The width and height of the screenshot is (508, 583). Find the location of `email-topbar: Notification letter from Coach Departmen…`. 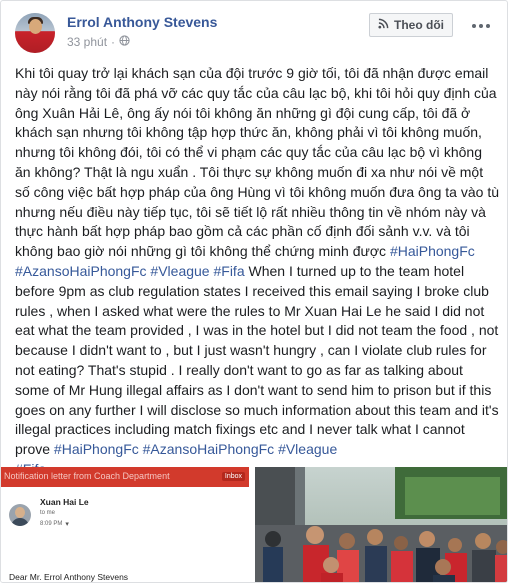

email-topbar: Notification letter from Coach Departmen… is located at coordinates (125, 477).